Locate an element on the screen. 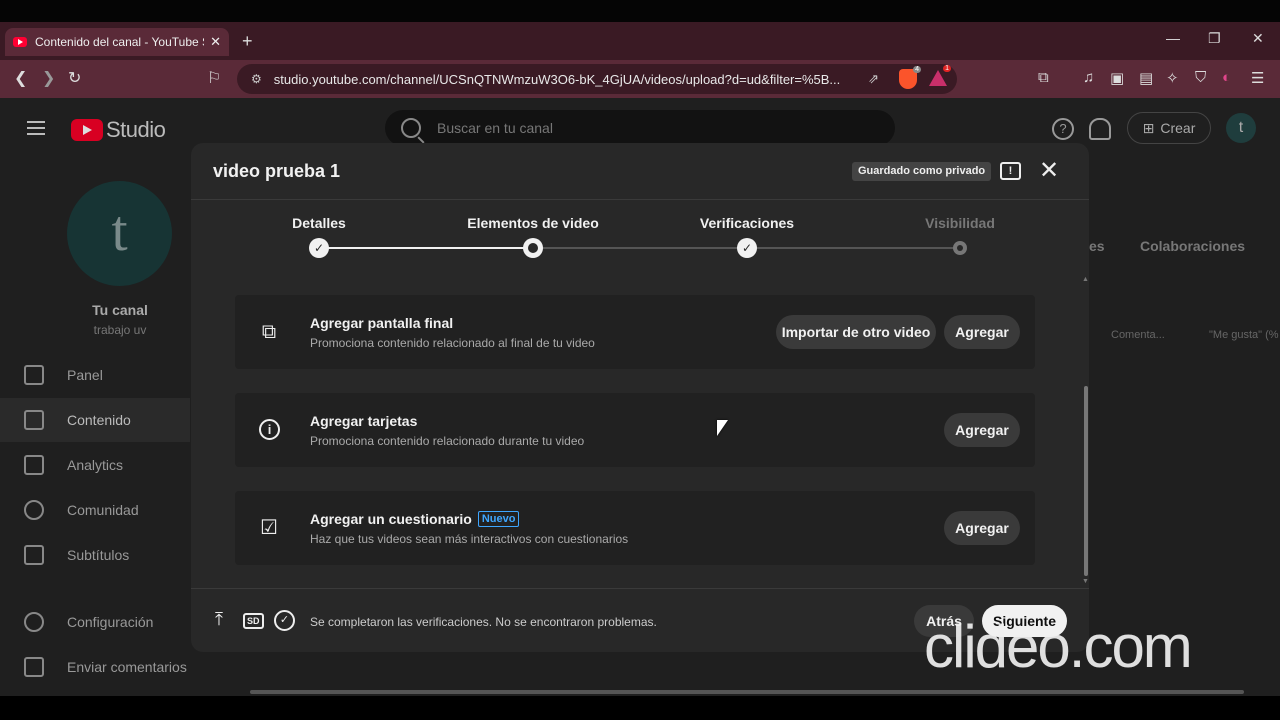  rewards-badge: 1 is located at coordinates (947, 68).